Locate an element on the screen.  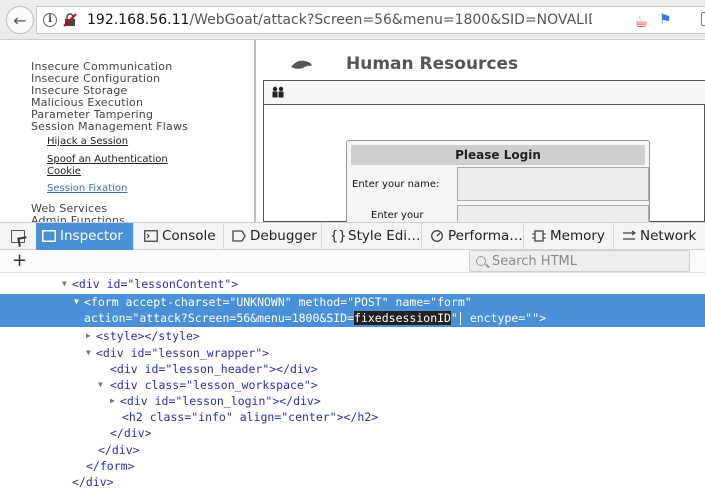
inspector-icon is located at coordinates (49, 236).